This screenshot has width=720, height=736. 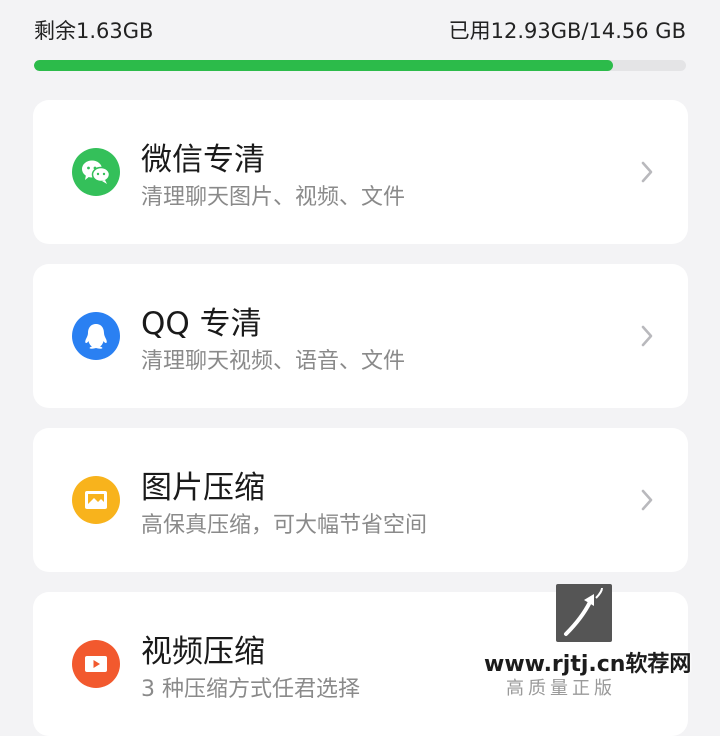 What do you see at coordinates (588, 664) in the screenshot?
I see `watermark-site: www.rjtj.cn软荐网` at bounding box center [588, 664].